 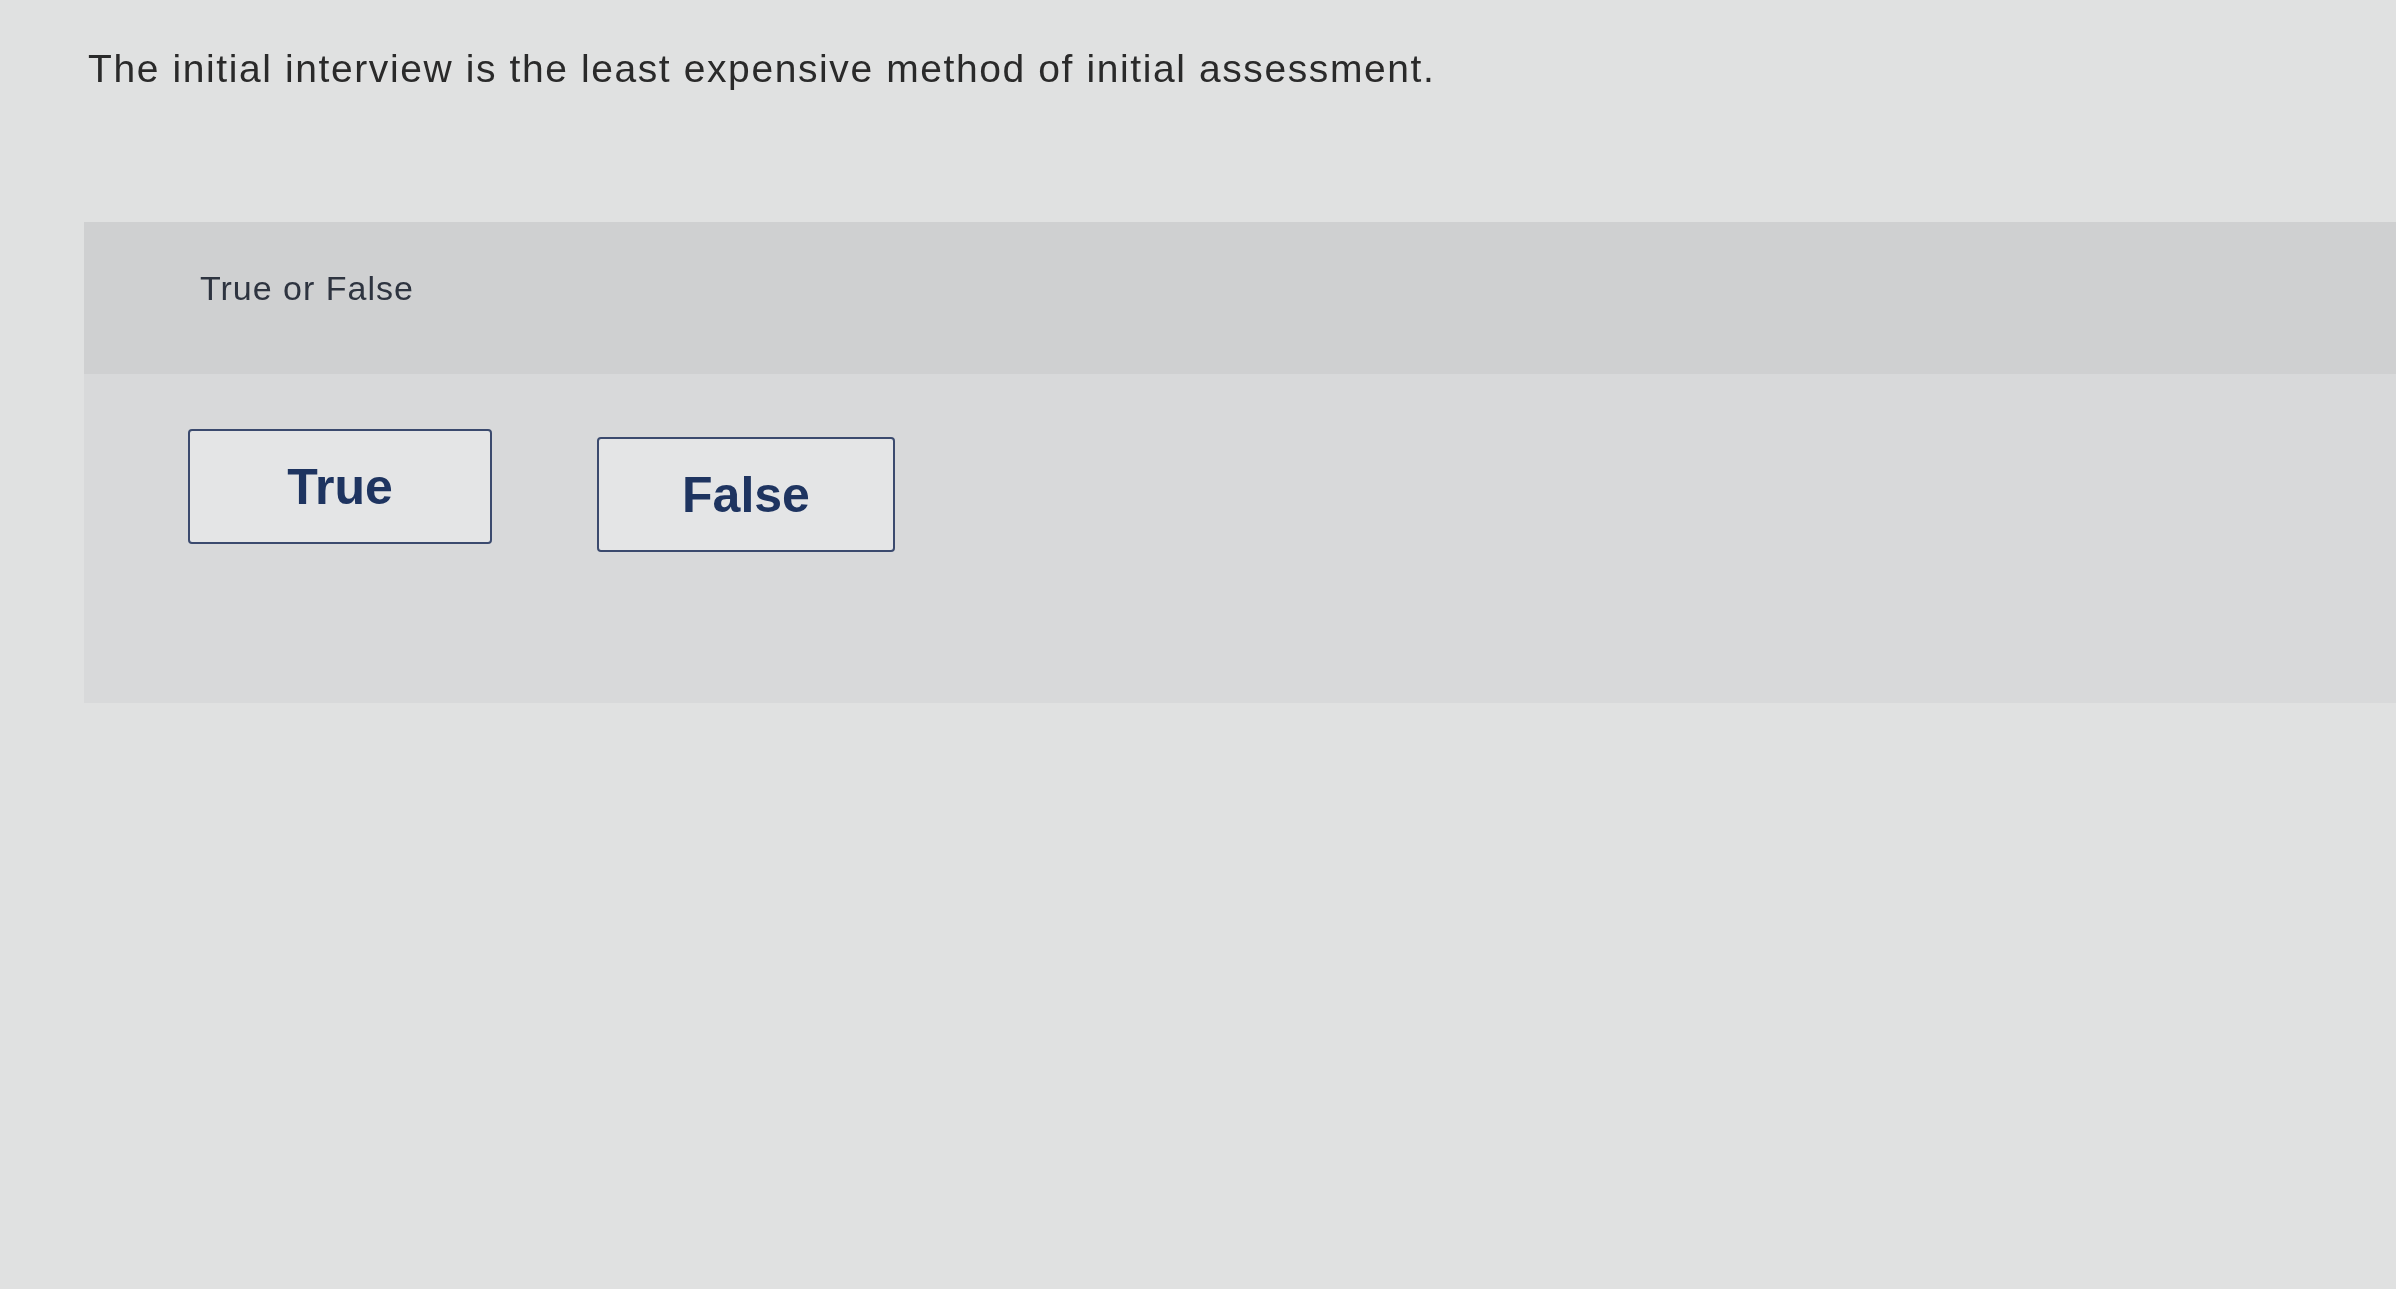 I want to click on question-text: The initial interview is the least expensive method of initial assessment., so click(x=762, y=69).